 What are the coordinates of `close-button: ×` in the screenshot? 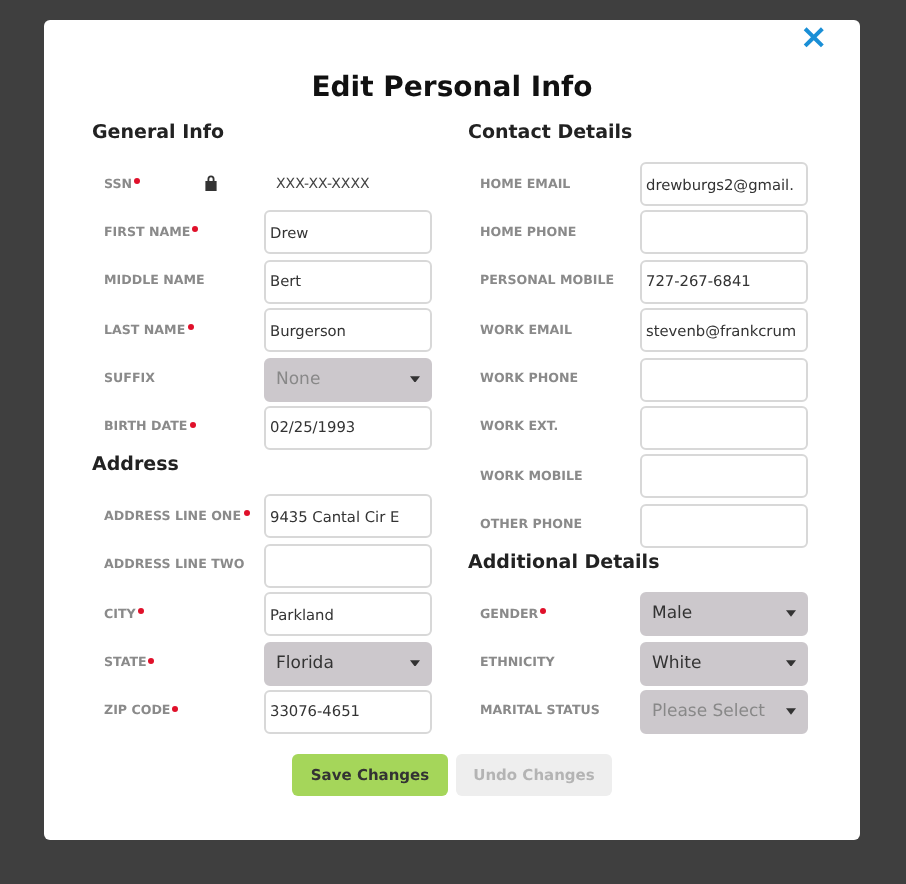 It's located at (813, 39).